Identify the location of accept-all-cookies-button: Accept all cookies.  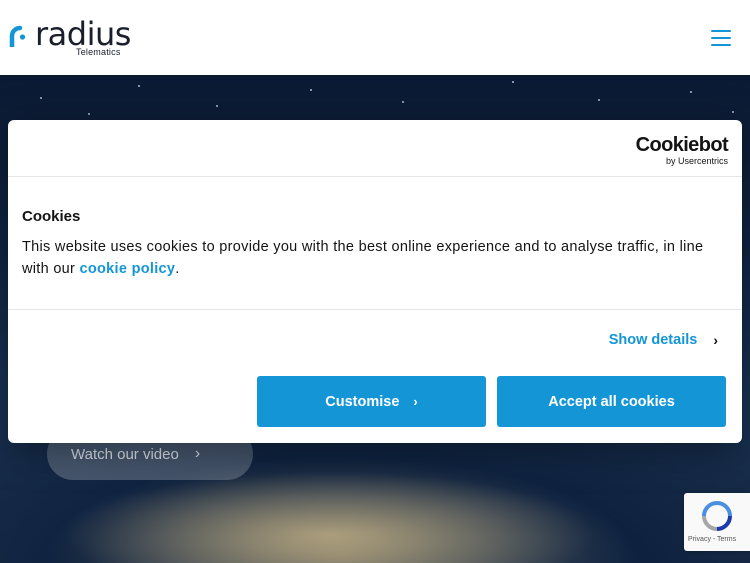
(611, 401).